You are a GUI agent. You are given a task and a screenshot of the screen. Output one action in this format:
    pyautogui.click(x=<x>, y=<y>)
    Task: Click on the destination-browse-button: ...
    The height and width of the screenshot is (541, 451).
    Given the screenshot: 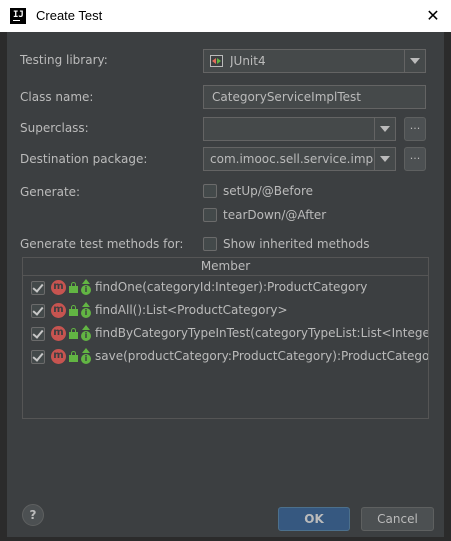 What is the action you would take?
    pyautogui.click(x=415, y=159)
    